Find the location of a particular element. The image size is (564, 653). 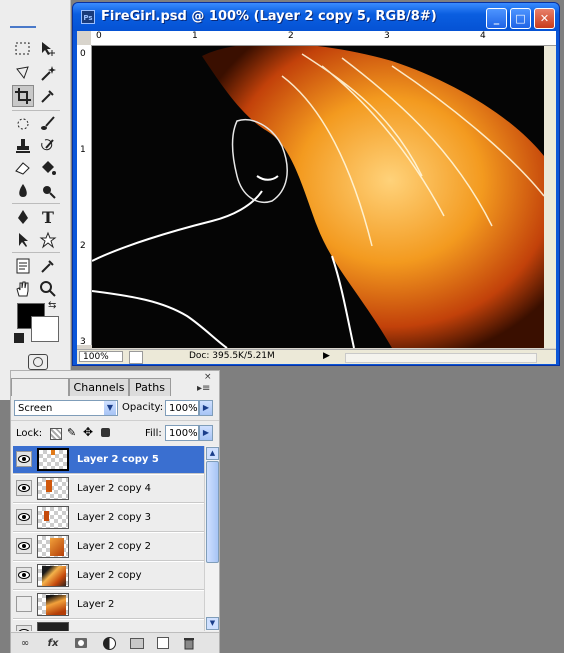

layer-row: Layer 2 copy is located at coordinates (109, 576).